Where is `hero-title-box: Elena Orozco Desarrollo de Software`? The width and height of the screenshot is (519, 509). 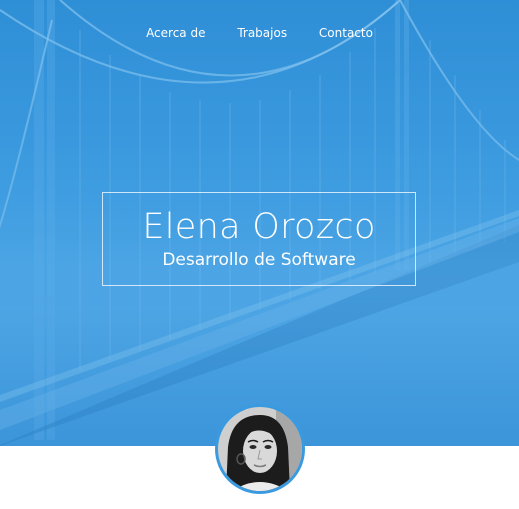
hero-title-box: Elena Orozco Desarrollo de Software is located at coordinates (259, 239).